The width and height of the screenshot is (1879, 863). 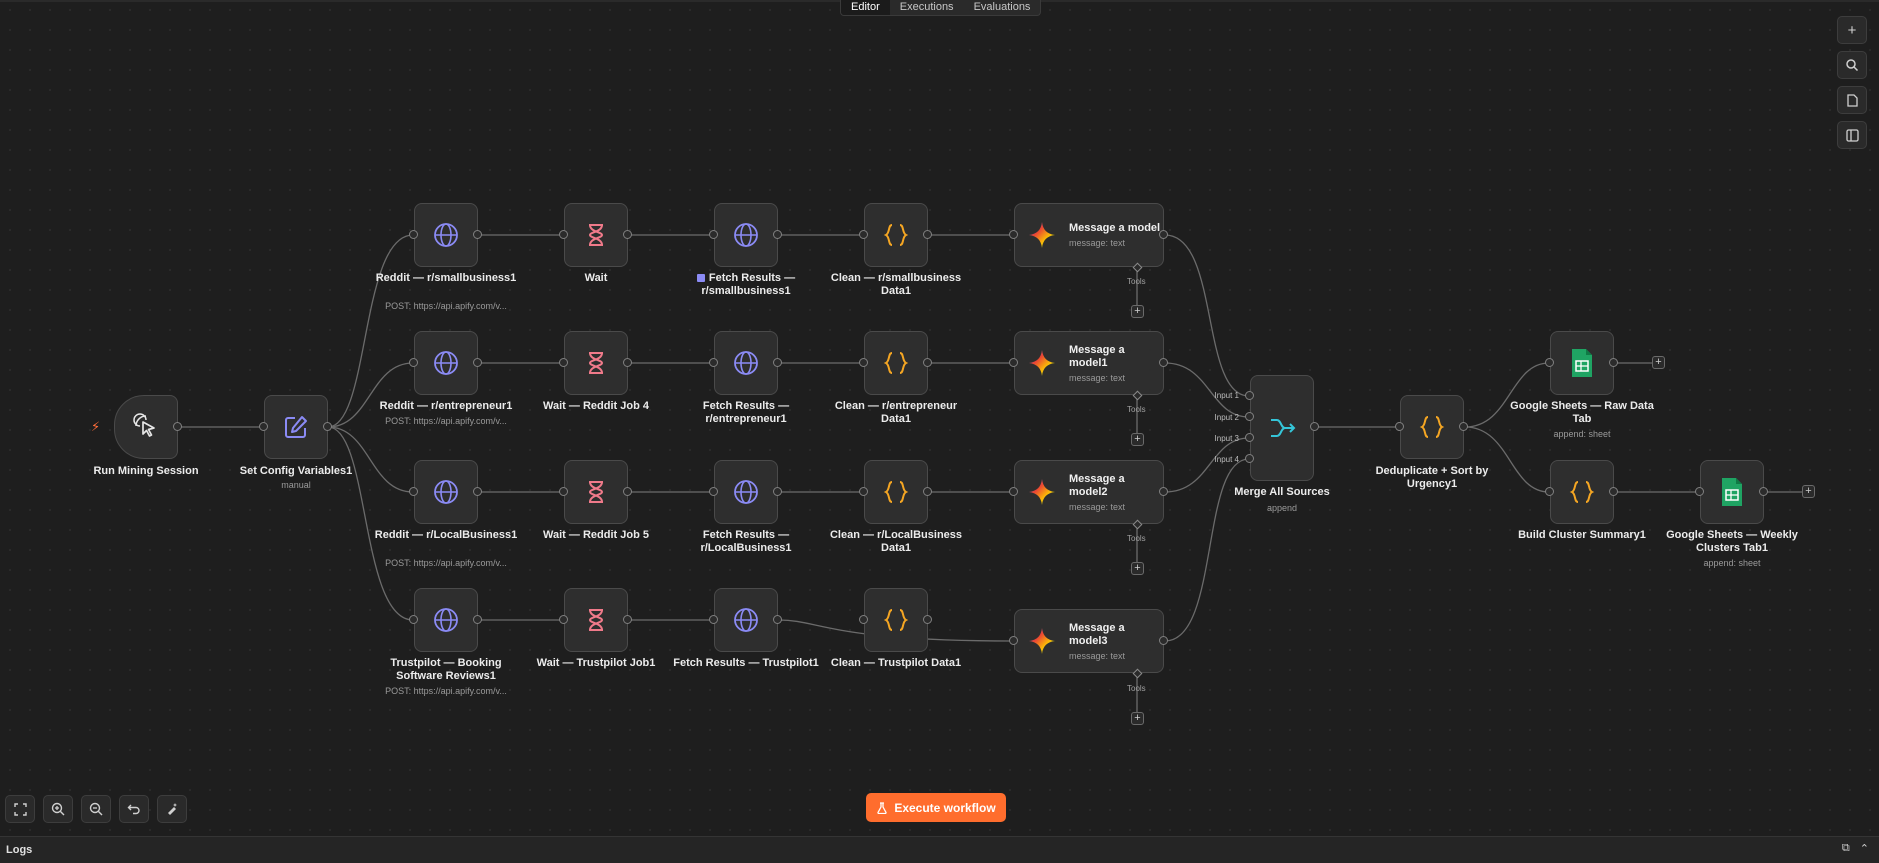 I want to click on node-clean-trustpilot, so click(x=896, y=620).